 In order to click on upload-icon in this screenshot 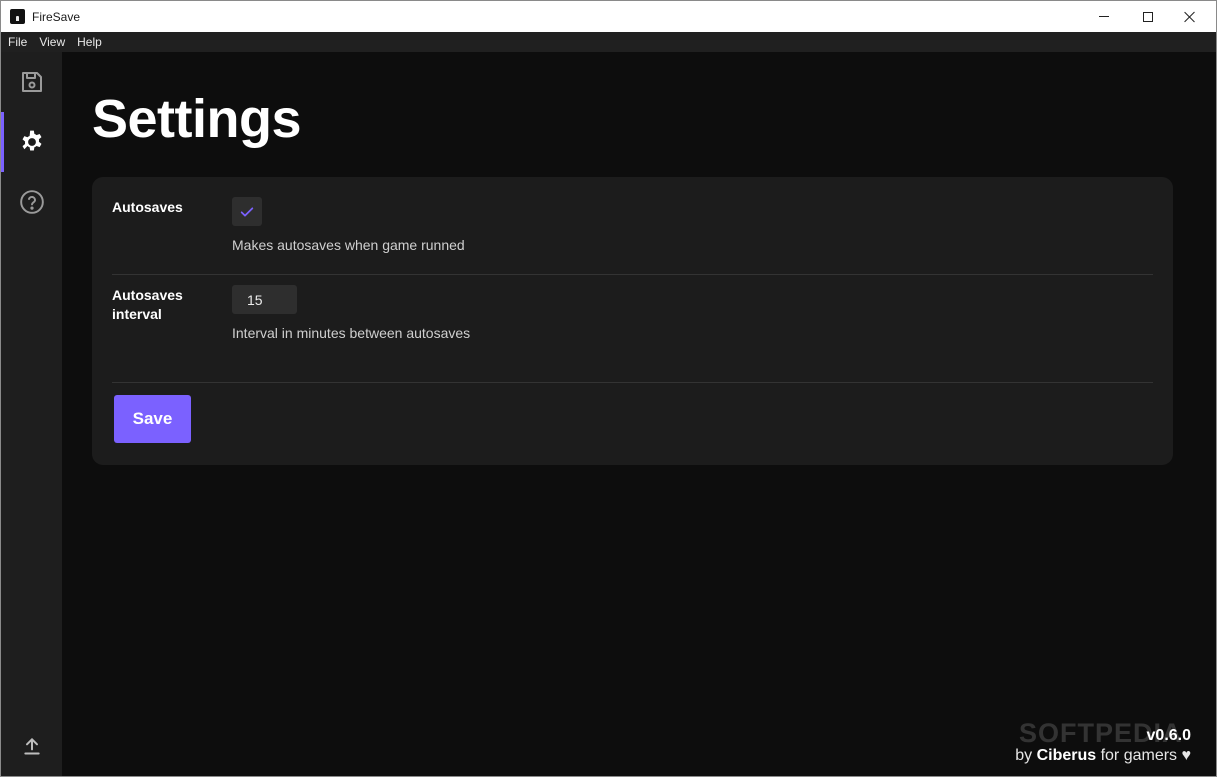, I will do `click(31, 746)`.